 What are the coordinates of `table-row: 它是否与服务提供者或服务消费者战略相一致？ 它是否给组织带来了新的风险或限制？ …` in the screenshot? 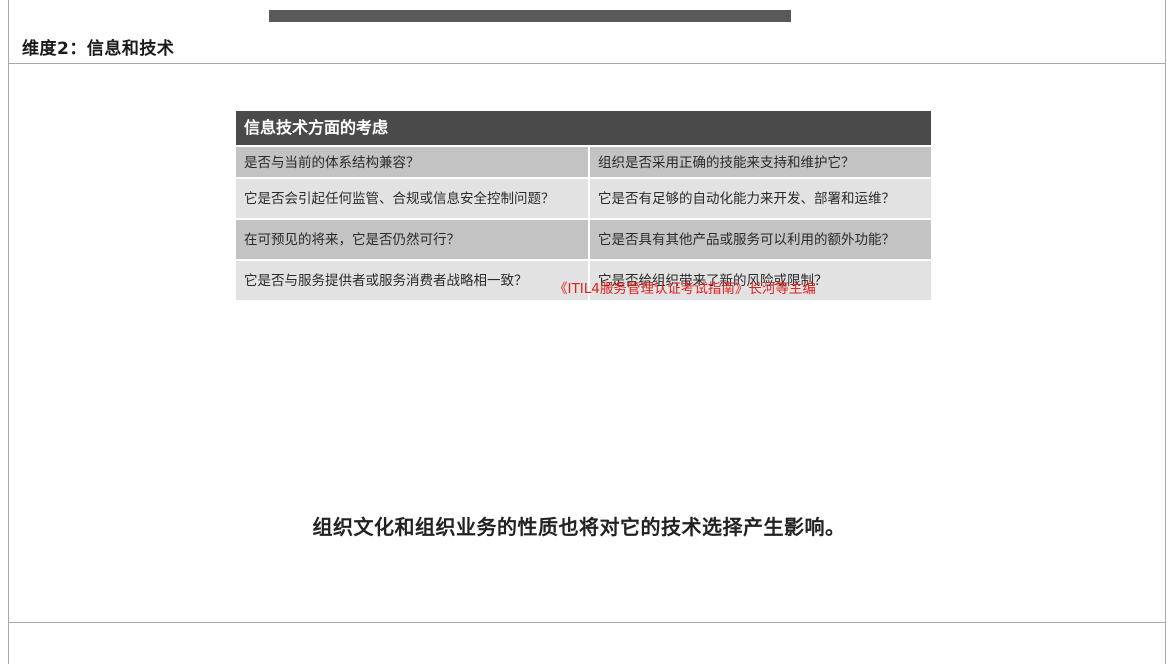 It's located at (583, 279).